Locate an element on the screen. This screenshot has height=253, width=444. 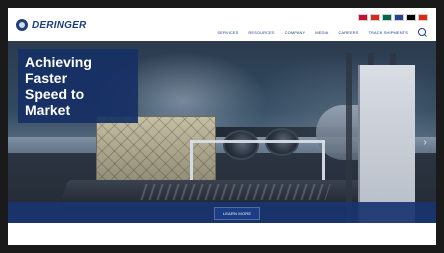
headline-line-1: Achieving Faster is located at coordinates (58, 70).